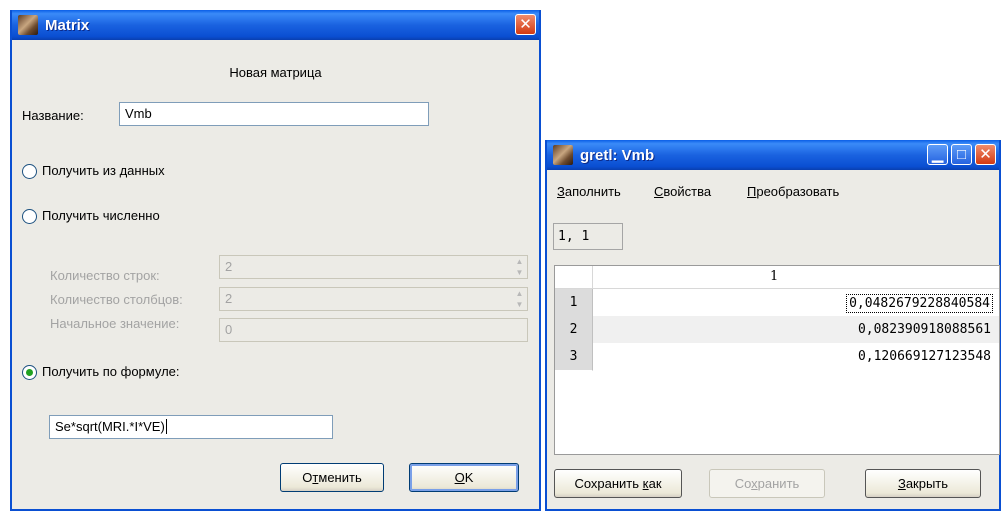  Describe the element at coordinates (798, 191) in the screenshot. I see `menu-transform-rest: реобразовать` at that location.